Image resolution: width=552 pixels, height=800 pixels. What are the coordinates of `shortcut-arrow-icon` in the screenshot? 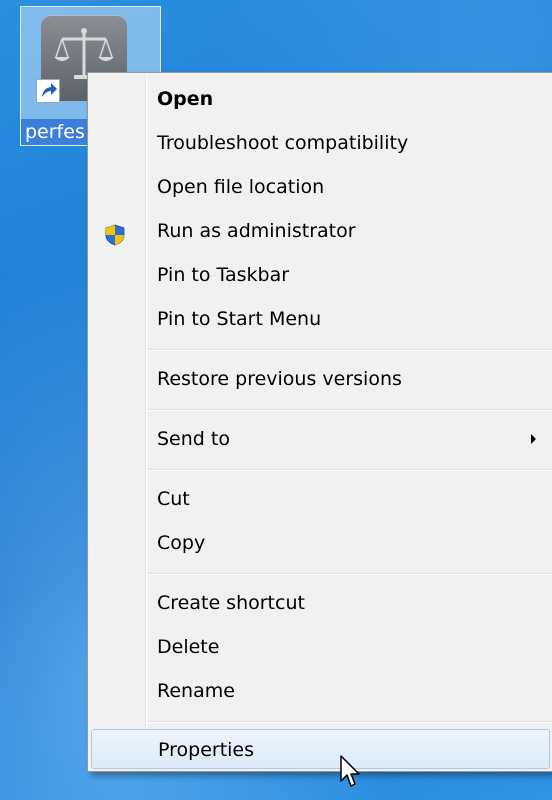 It's located at (48, 91).